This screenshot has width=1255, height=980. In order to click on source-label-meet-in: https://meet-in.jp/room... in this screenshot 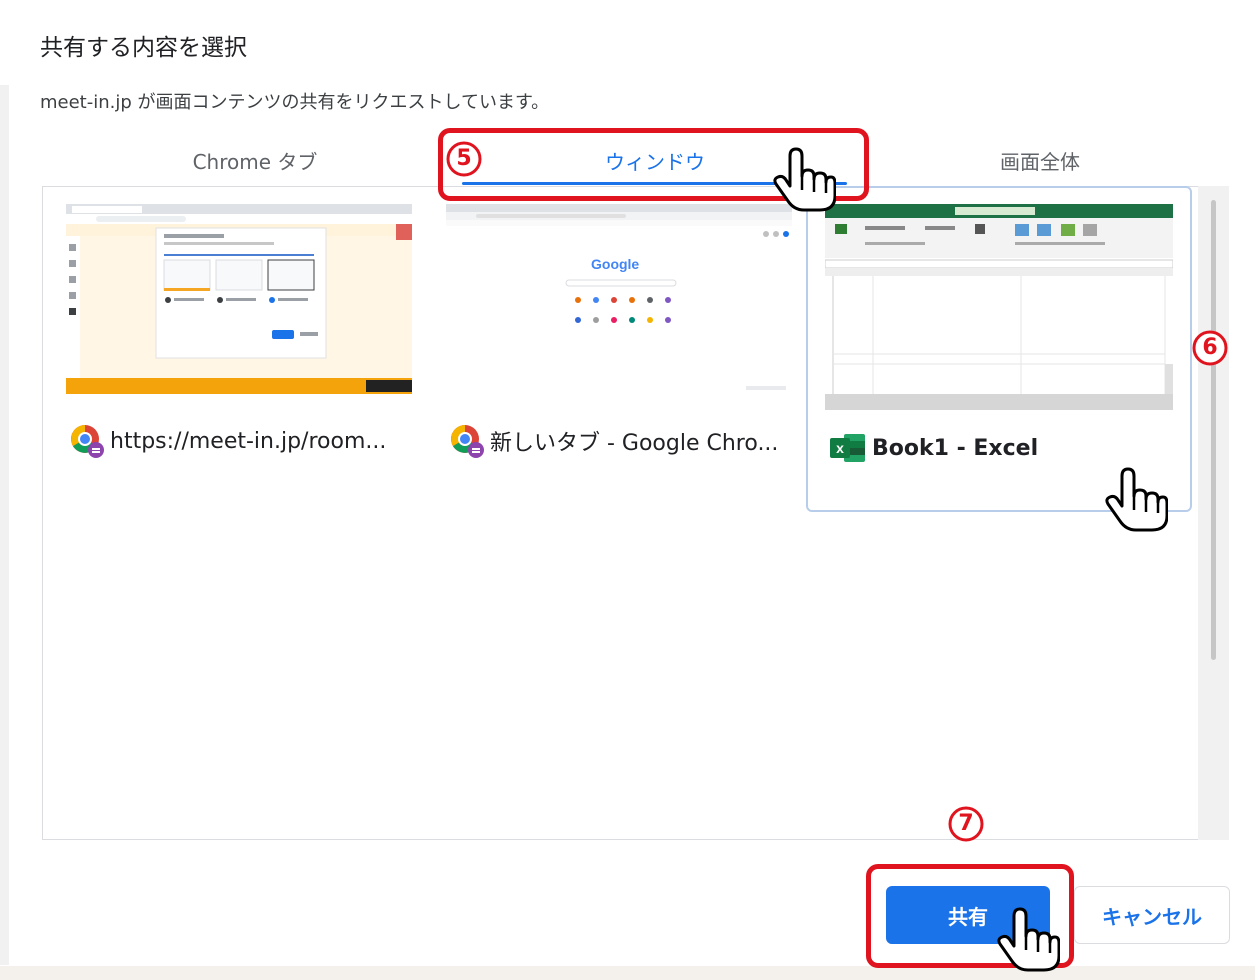, I will do `click(228, 441)`.